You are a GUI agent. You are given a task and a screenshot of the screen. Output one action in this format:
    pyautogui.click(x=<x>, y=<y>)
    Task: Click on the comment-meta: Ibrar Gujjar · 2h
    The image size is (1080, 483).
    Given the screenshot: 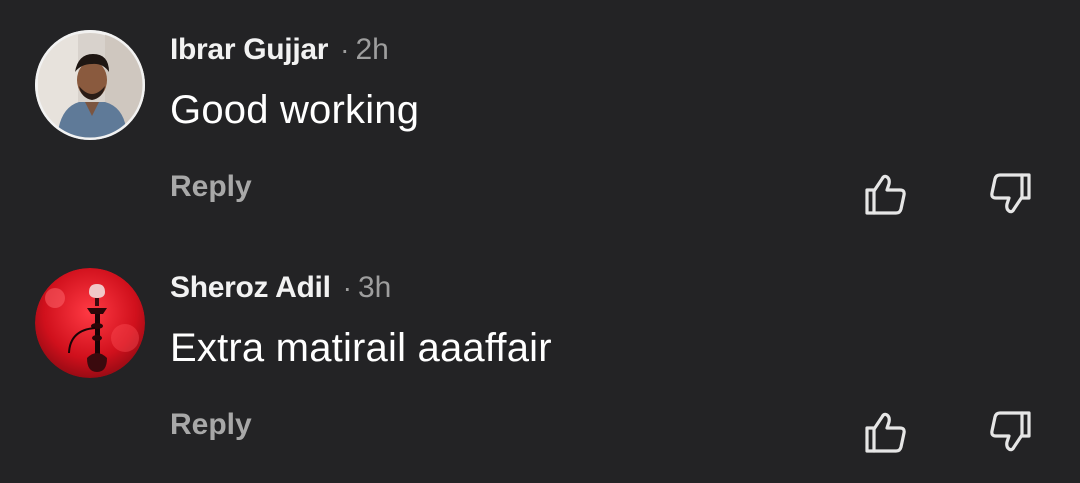 What is the action you would take?
    pyautogui.click(x=279, y=50)
    